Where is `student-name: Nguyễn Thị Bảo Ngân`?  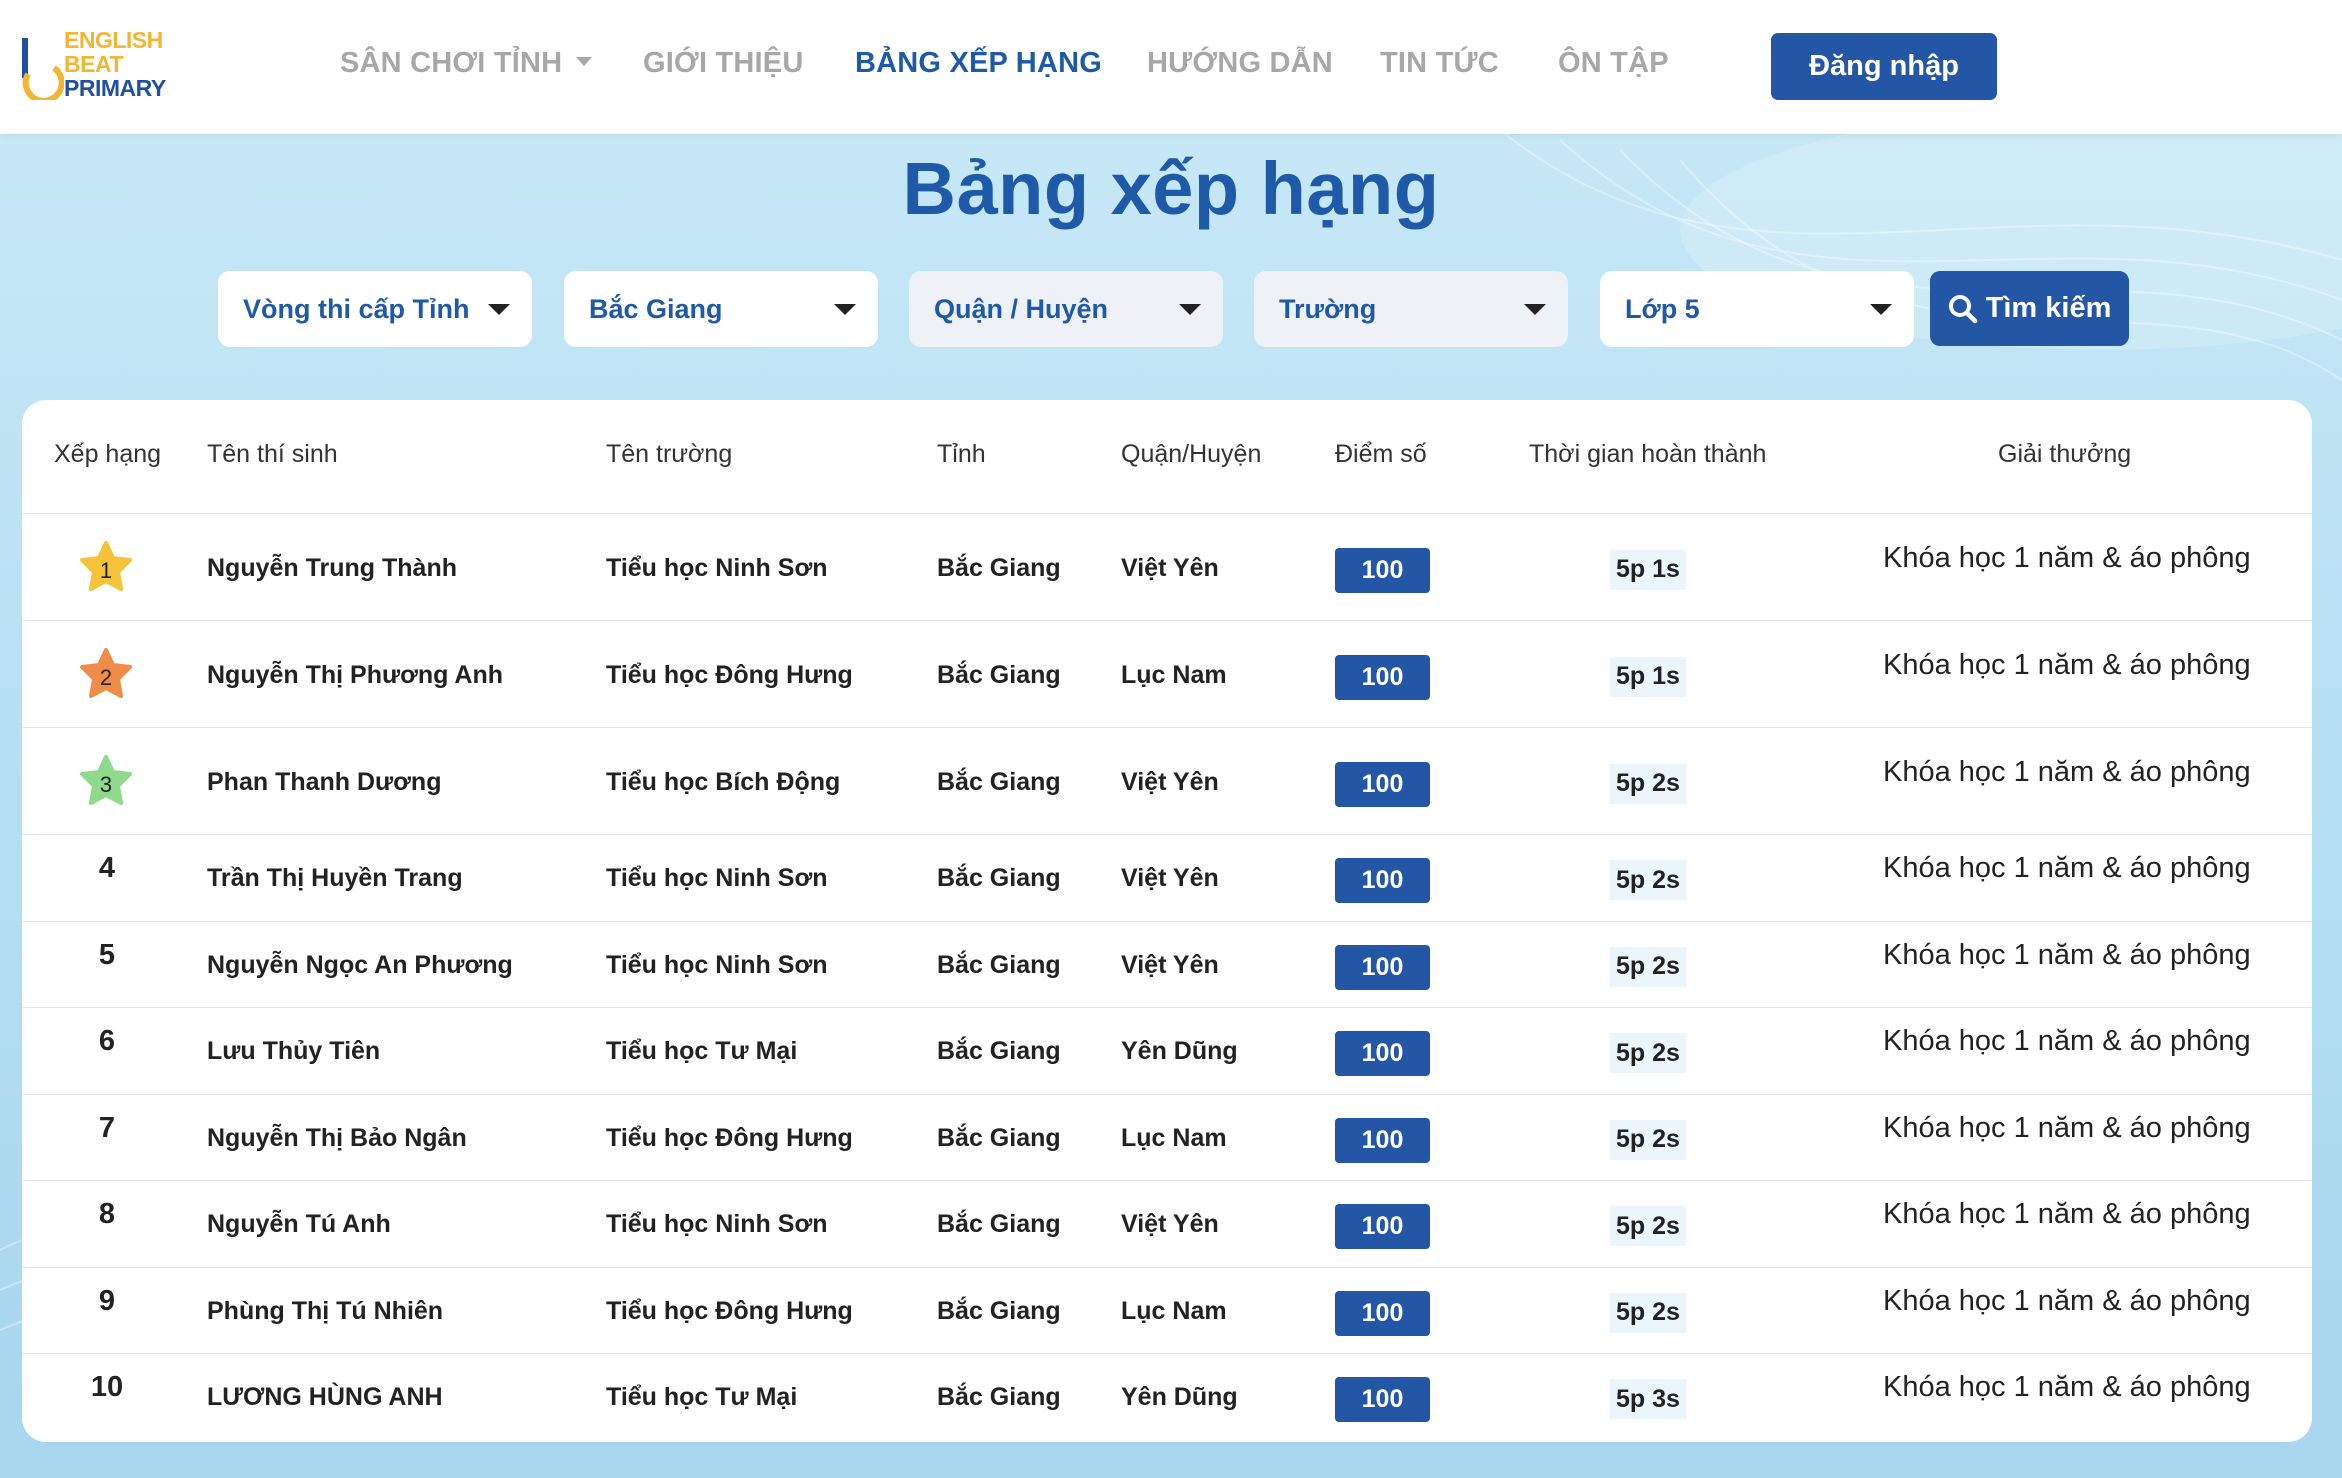 student-name: Nguyễn Thị Bảo Ngân is located at coordinates (337, 1137).